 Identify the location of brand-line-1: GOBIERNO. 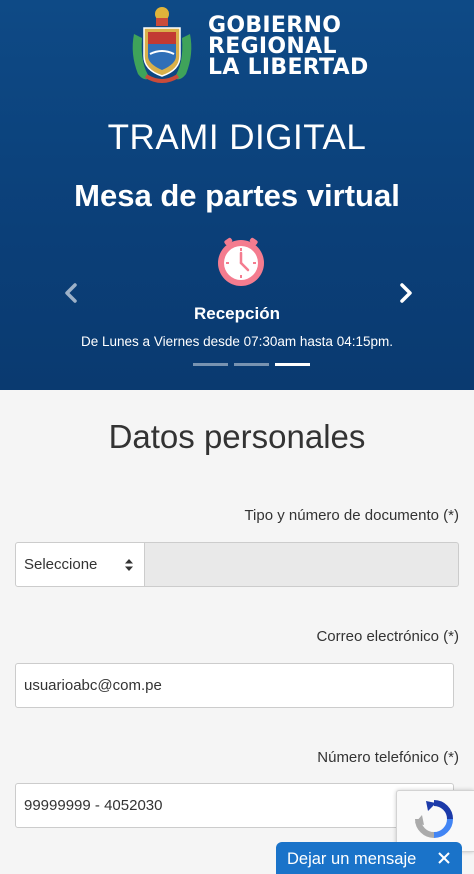
(275, 25).